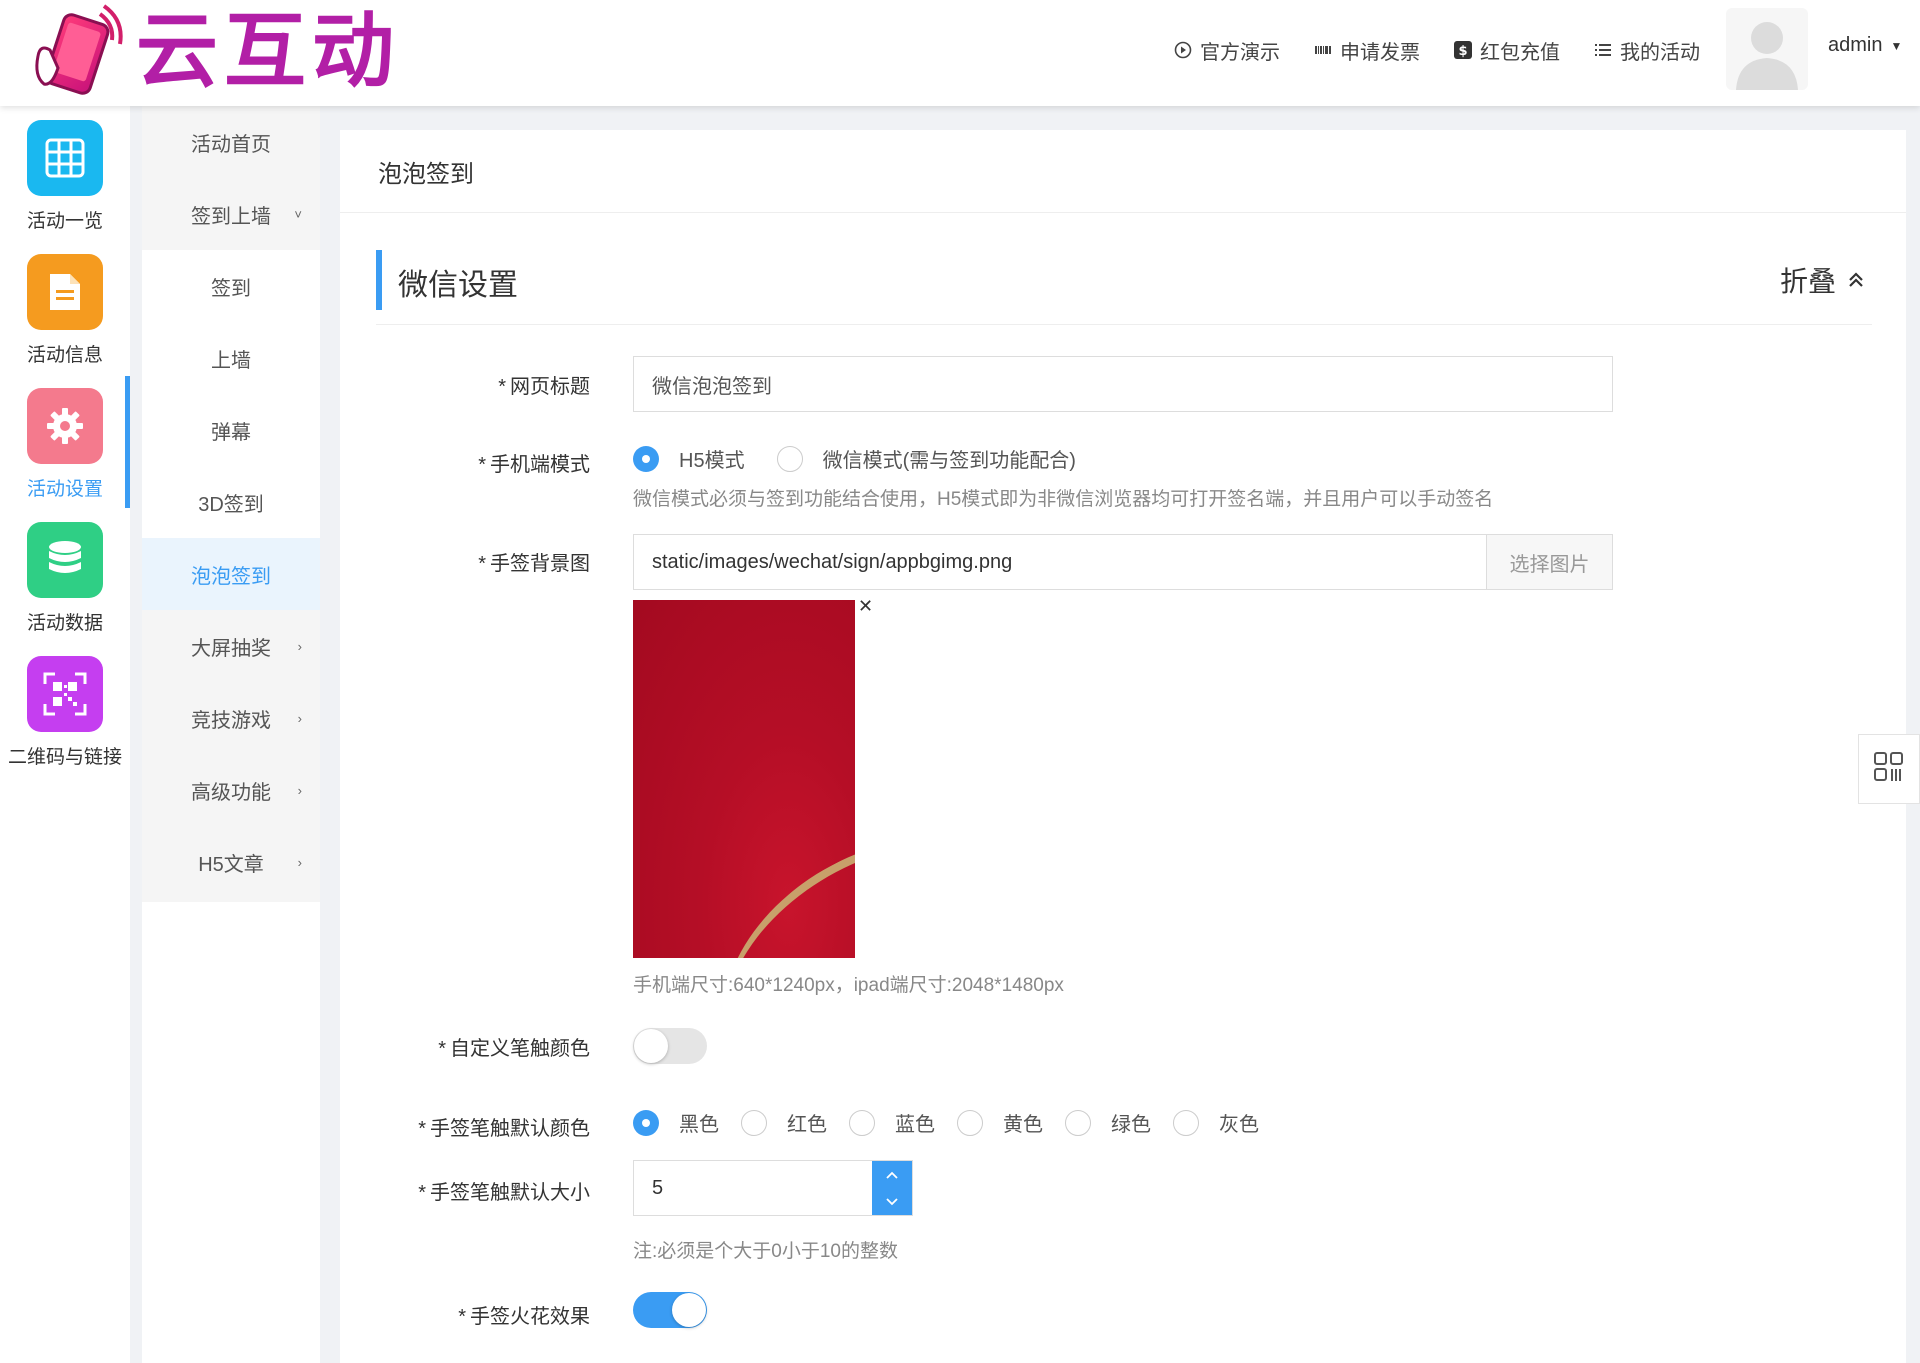 Image resolution: width=1920 pixels, height=1363 pixels. Describe the element at coordinates (76, 52) in the screenshot. I see `phone-logo-icon` at that location.